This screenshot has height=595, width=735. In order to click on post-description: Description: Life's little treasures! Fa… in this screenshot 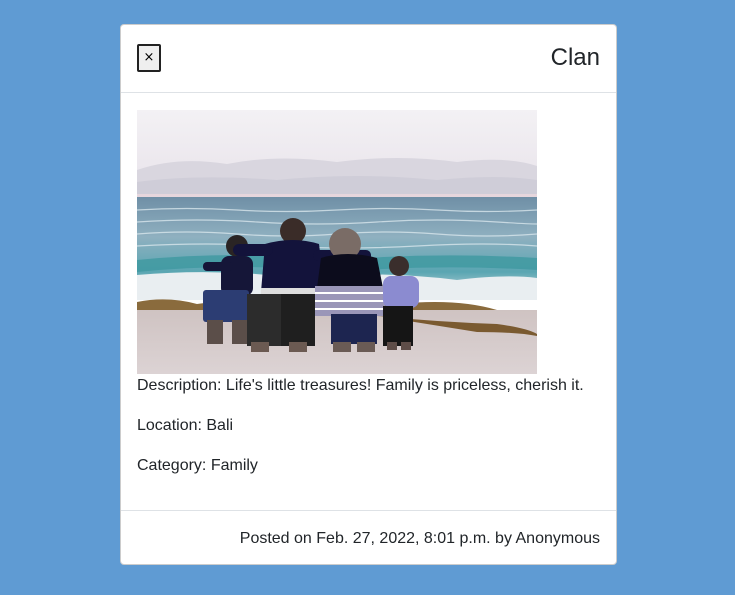, I will do `click(360, 385)`.